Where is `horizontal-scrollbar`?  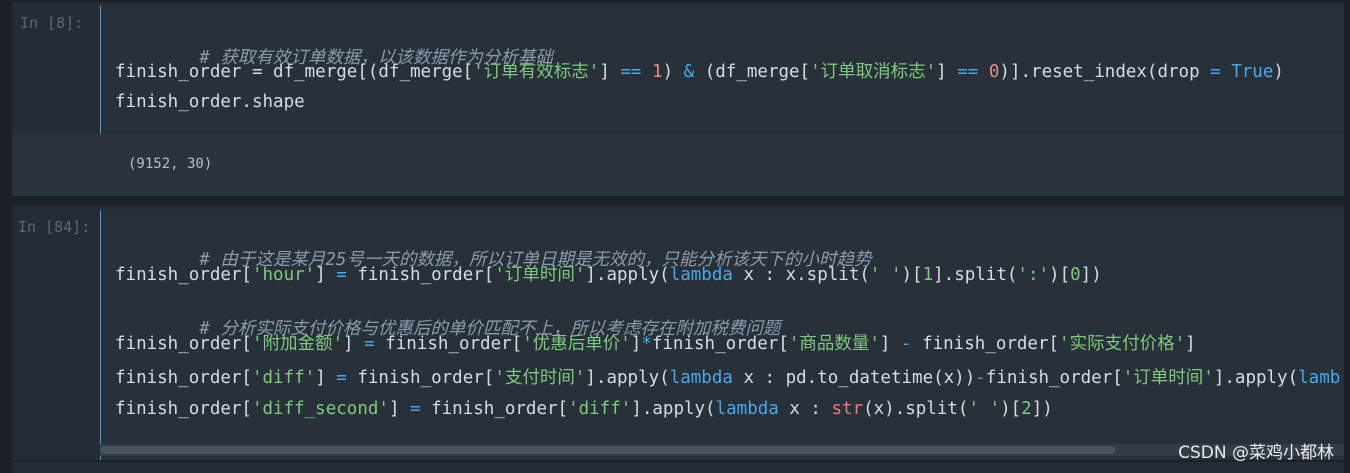
horizontal-scrollbar is located at coordinates (722, 450).